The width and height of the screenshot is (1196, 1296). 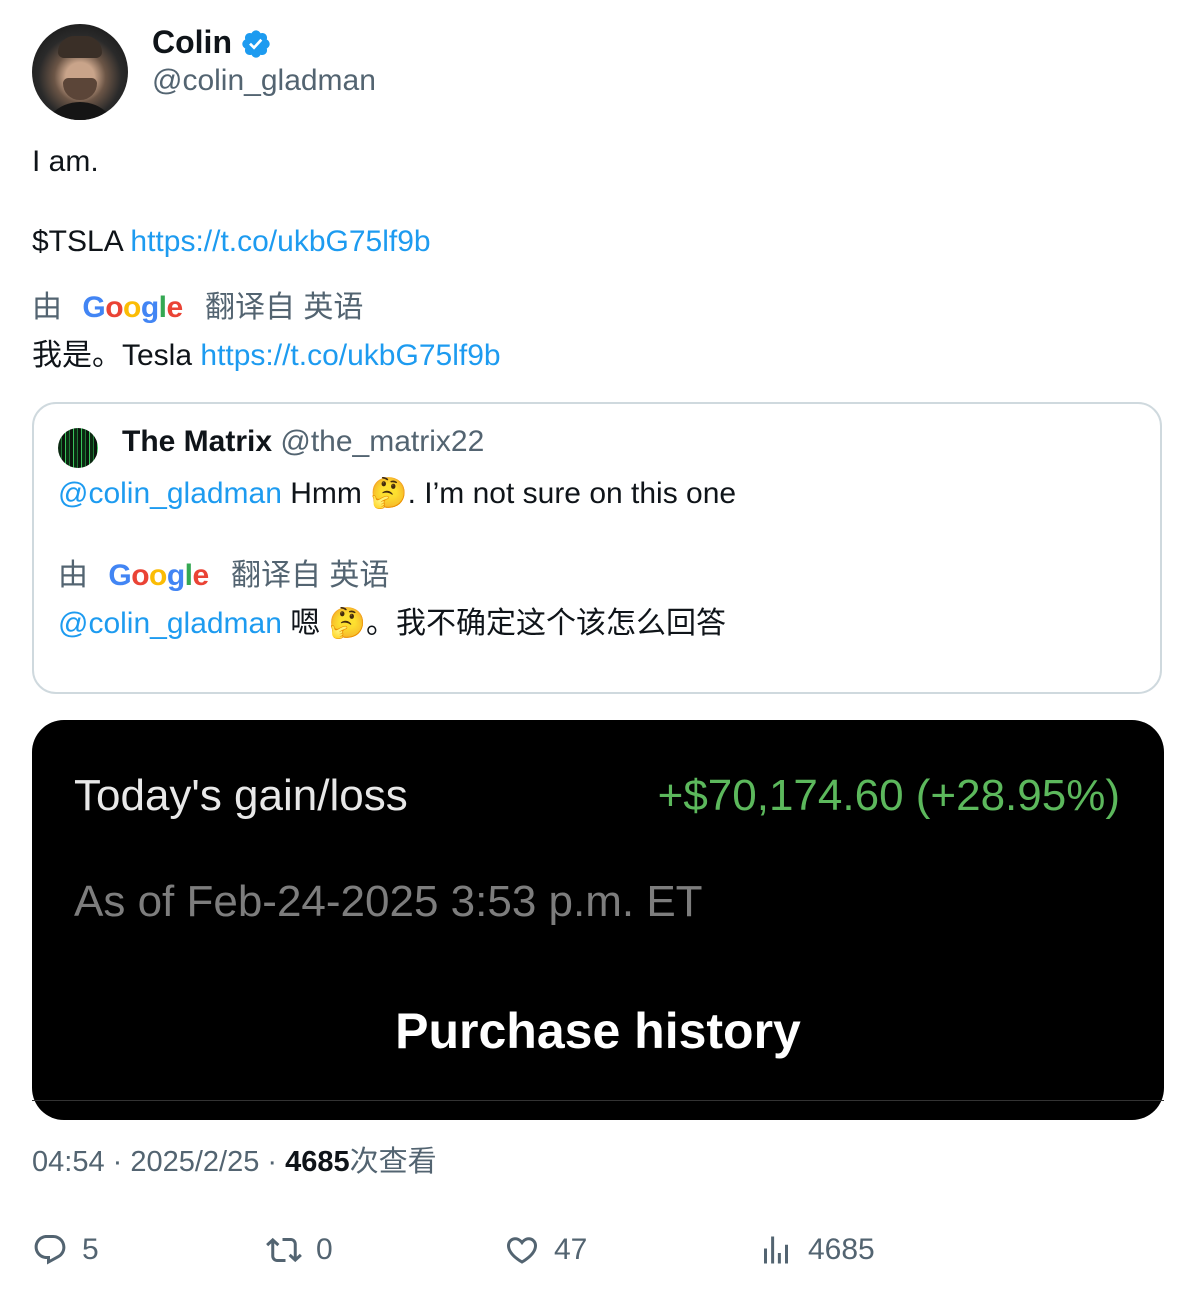 What do you see at coordinates (324, 1249) in the screenshot?
I see `repost-count: 0` at bounding box center [324, 1249].